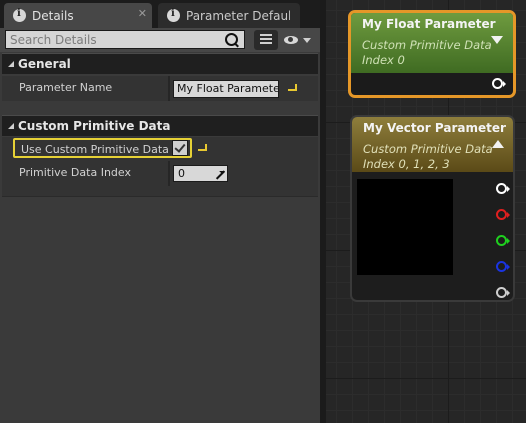 Image resolution: width=526 pixels, height=423 pixels. I want to click on input-value: 0, so click(181, 173).